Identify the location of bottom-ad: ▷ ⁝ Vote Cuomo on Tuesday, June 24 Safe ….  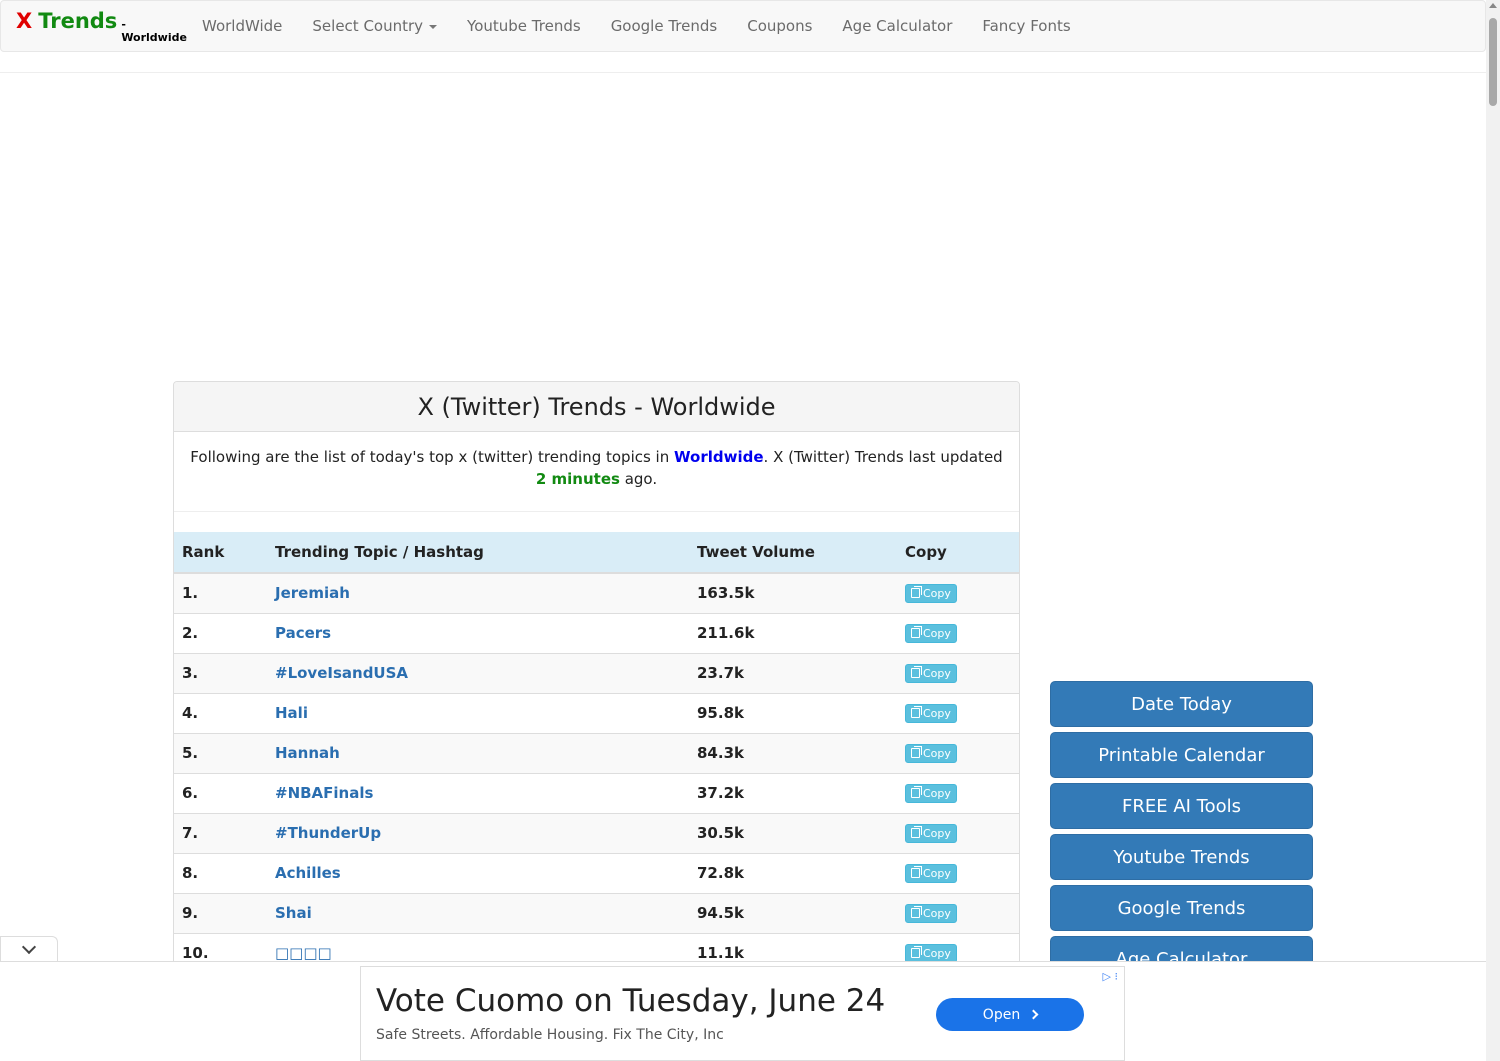
(742, 1013).